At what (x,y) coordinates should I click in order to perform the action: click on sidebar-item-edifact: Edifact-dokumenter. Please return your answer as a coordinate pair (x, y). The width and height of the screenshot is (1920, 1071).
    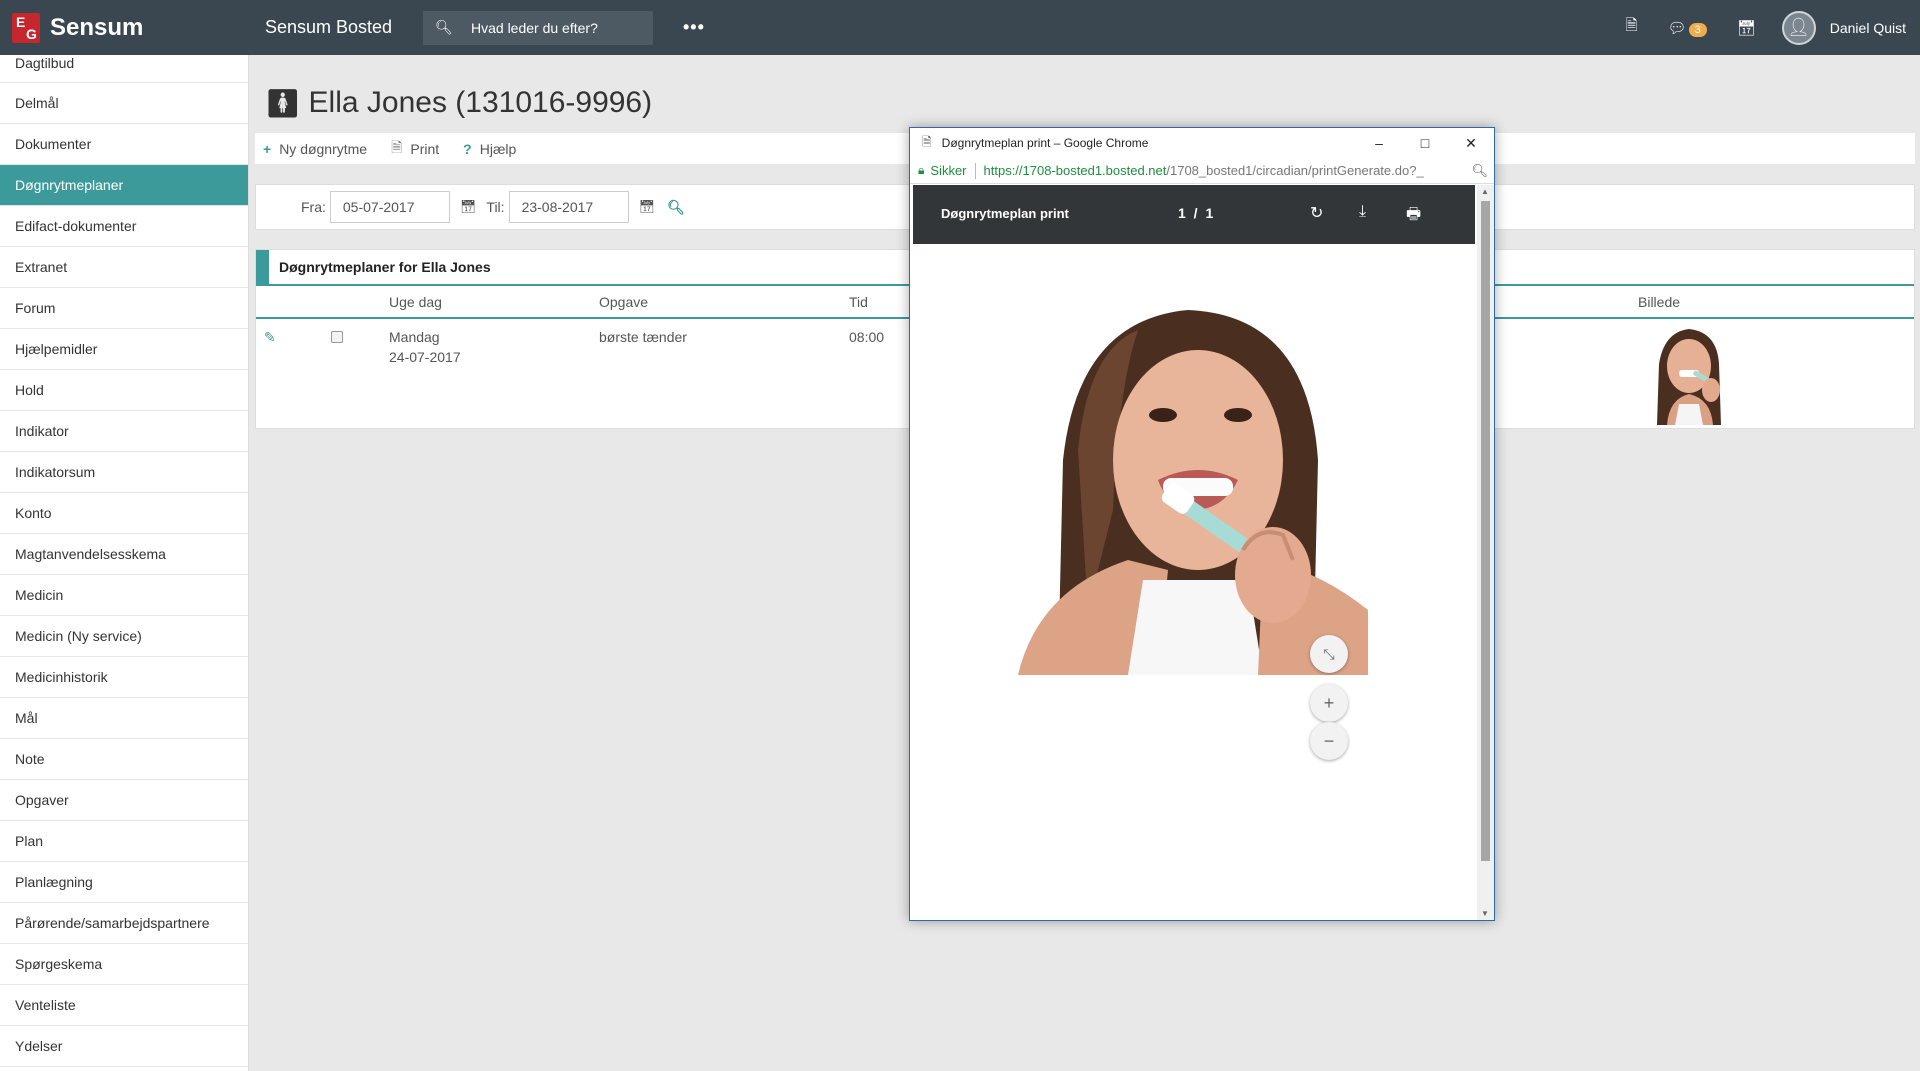
    Looking at the image, I should click on (124, 226).